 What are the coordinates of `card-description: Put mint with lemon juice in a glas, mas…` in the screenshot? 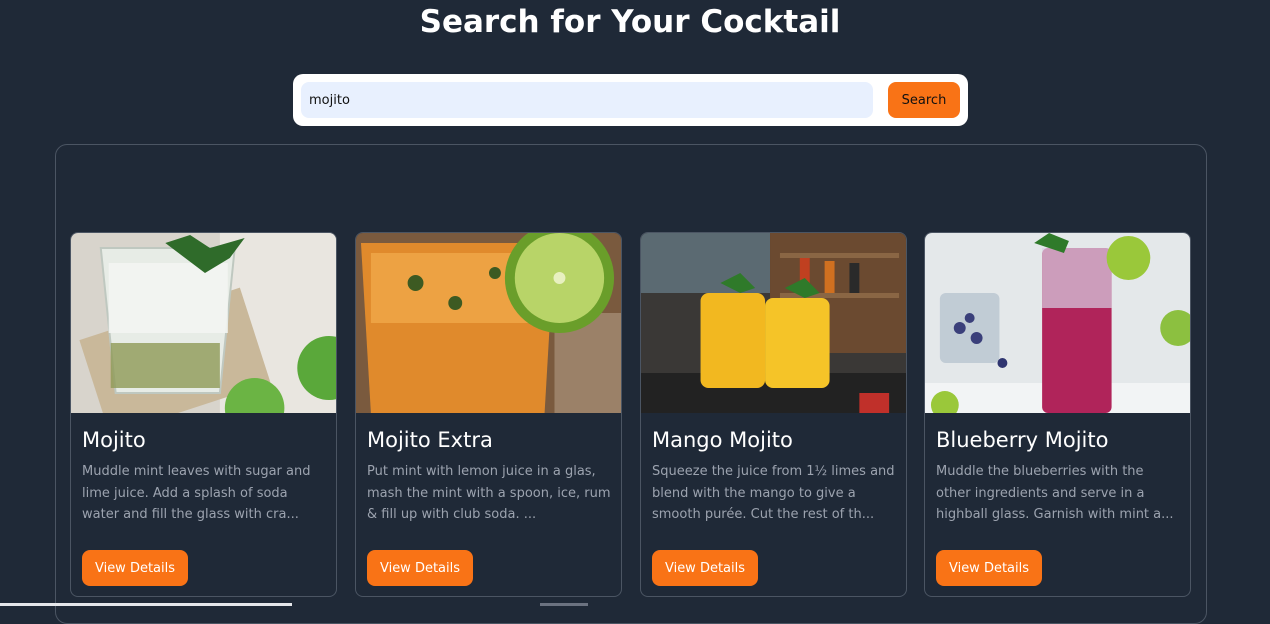 It's located at (489, 493).